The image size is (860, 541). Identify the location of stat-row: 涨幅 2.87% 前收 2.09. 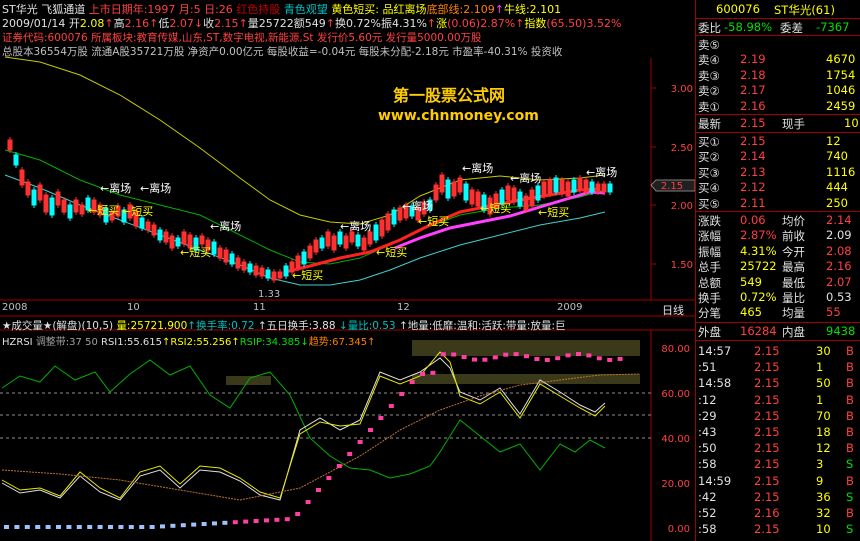
(778, 235).